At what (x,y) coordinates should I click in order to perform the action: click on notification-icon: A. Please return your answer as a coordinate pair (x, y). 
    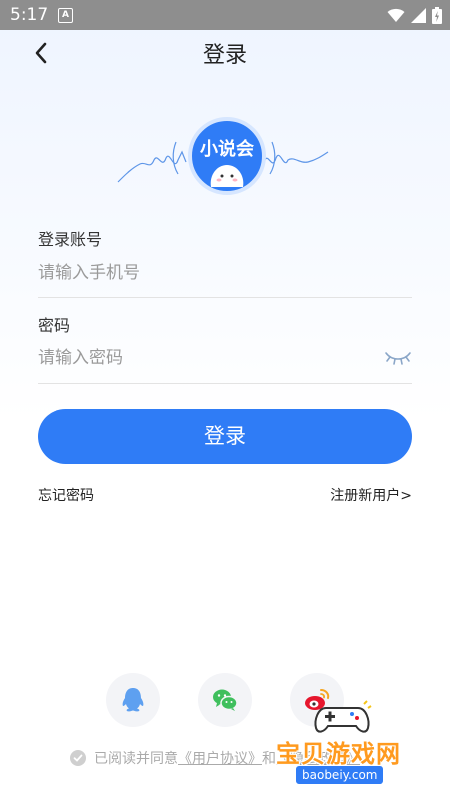
    Looking at the image, I should click on (65, 15).